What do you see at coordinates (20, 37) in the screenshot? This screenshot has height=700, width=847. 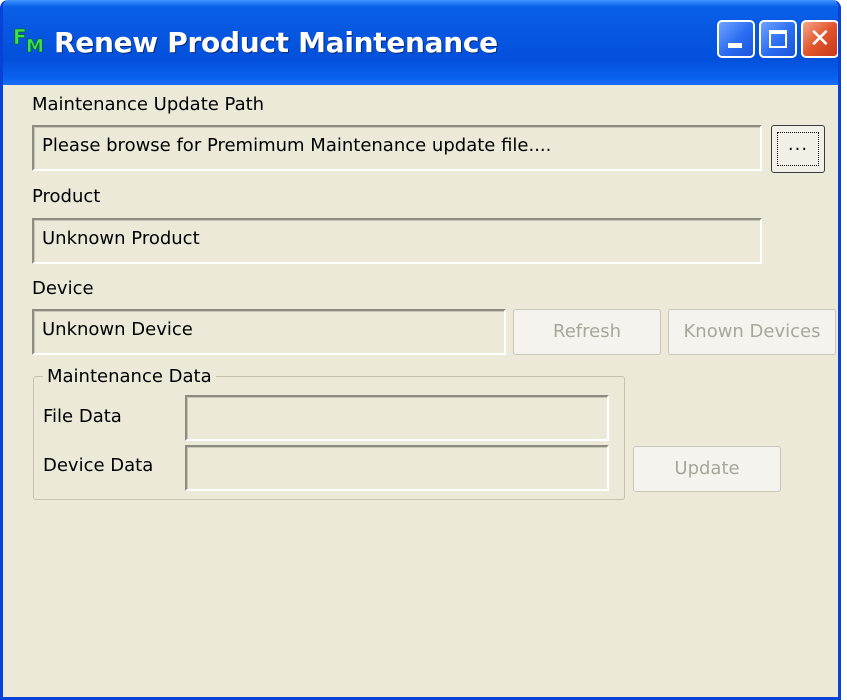 I see `svg-text: F` at bounding box center [20, 37].